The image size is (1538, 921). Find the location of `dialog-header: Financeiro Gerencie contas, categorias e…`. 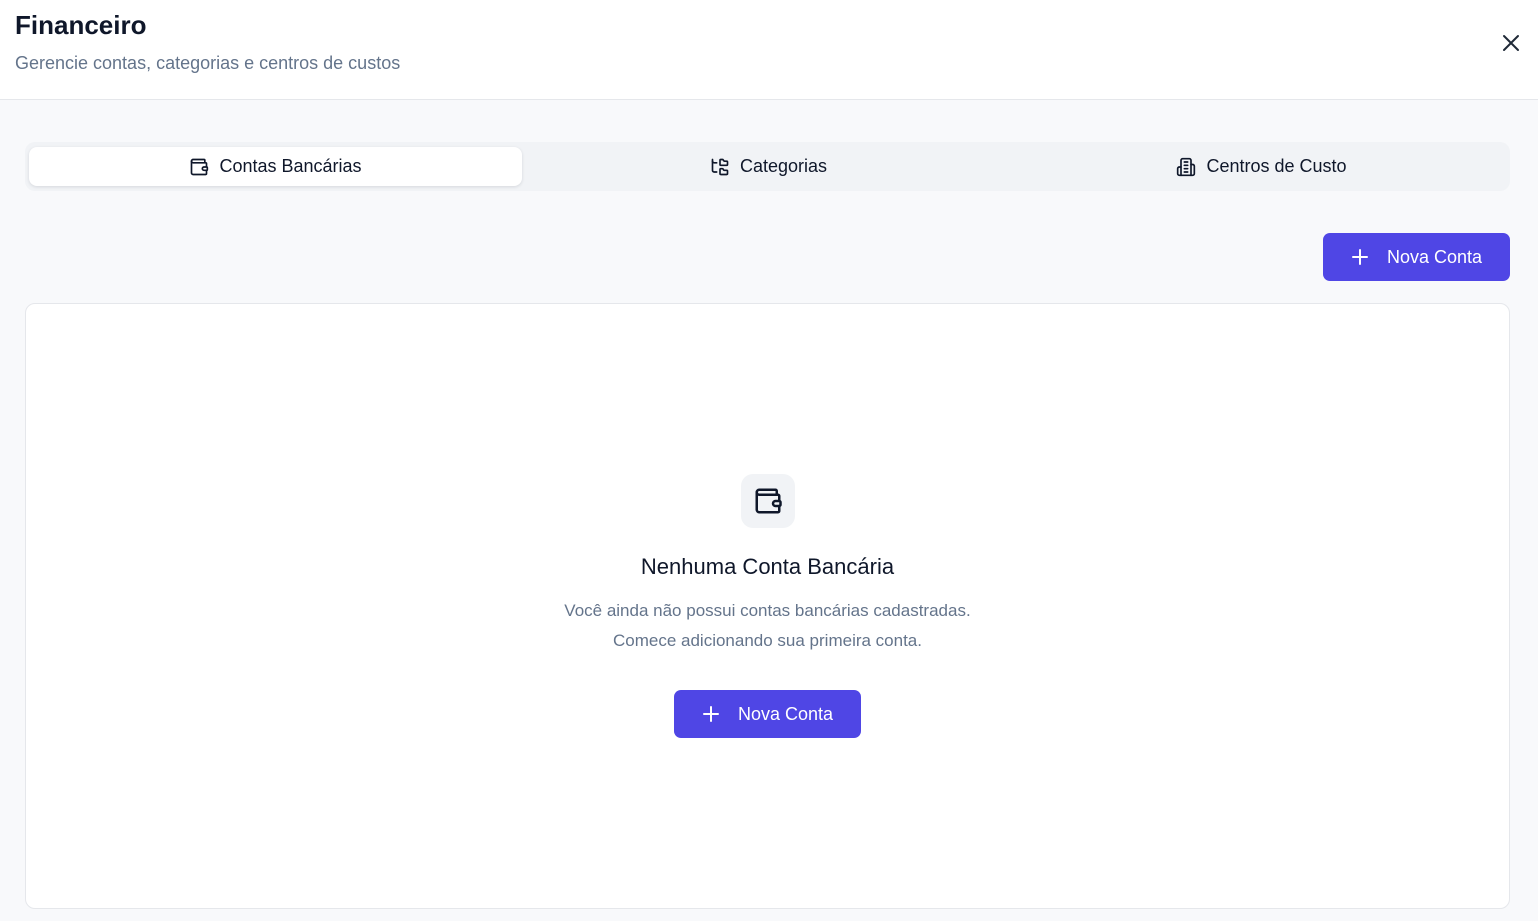

dialog-header: Financeiro Gerencie contas, categorias e… is located at coordinates (769, 50).